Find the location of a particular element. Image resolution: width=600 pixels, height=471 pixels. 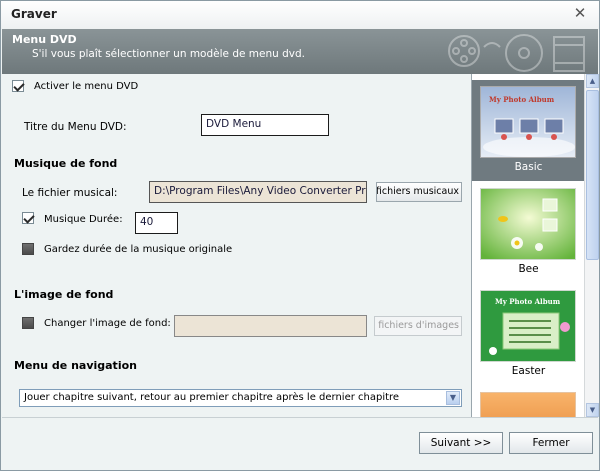

footer-bar: Suivant >> Fermer is located at coordinates (300, 443).